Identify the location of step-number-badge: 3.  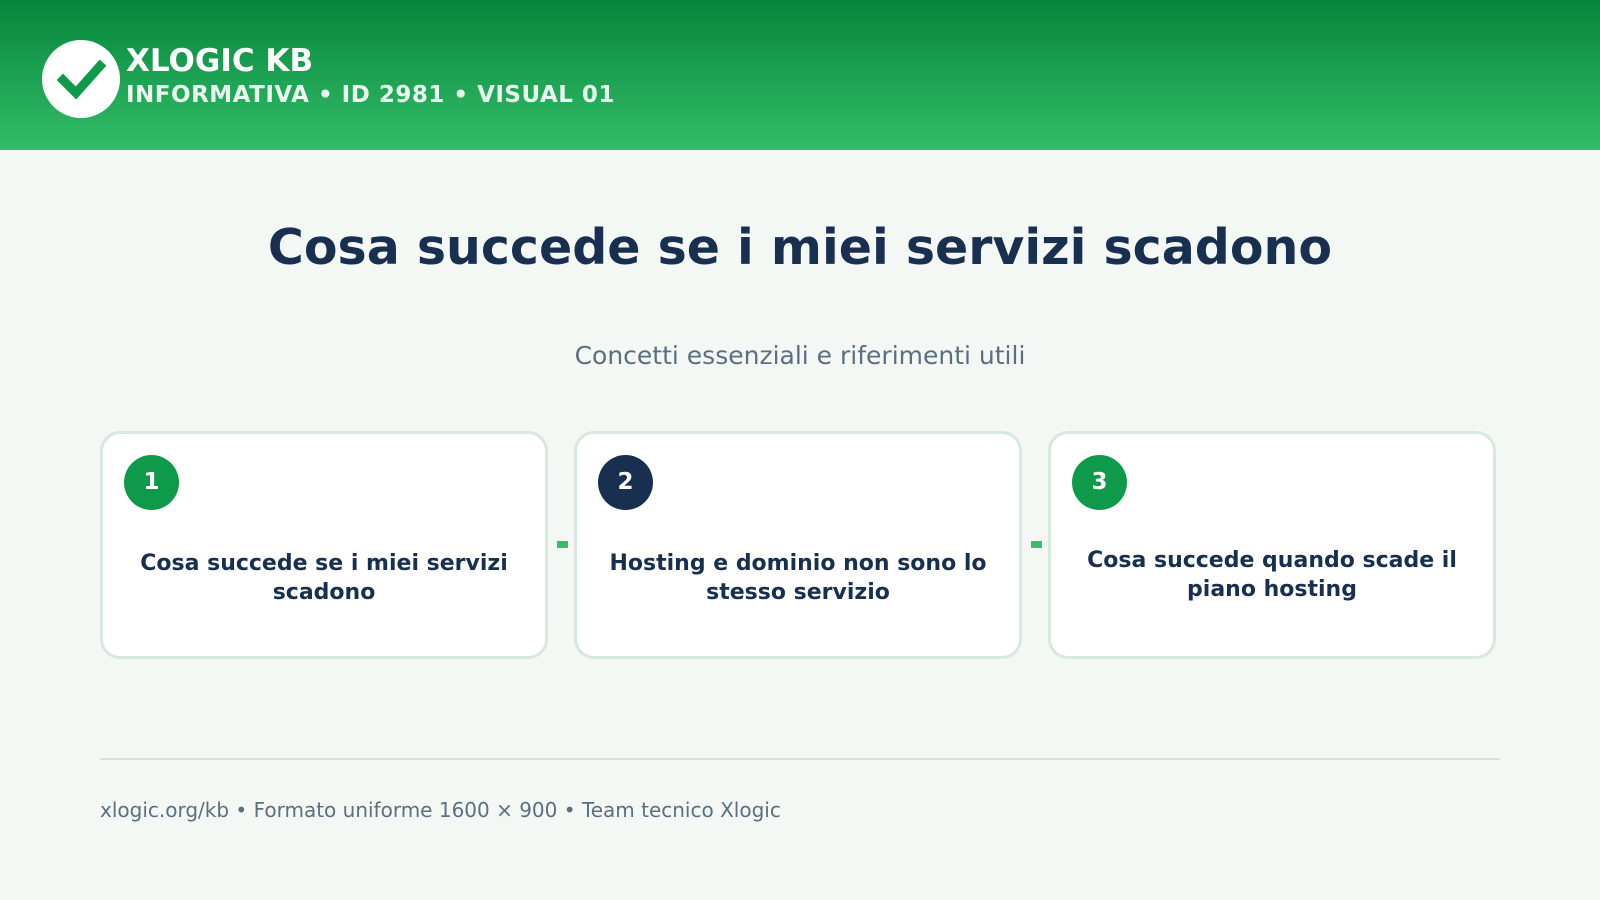
(1099, 482).